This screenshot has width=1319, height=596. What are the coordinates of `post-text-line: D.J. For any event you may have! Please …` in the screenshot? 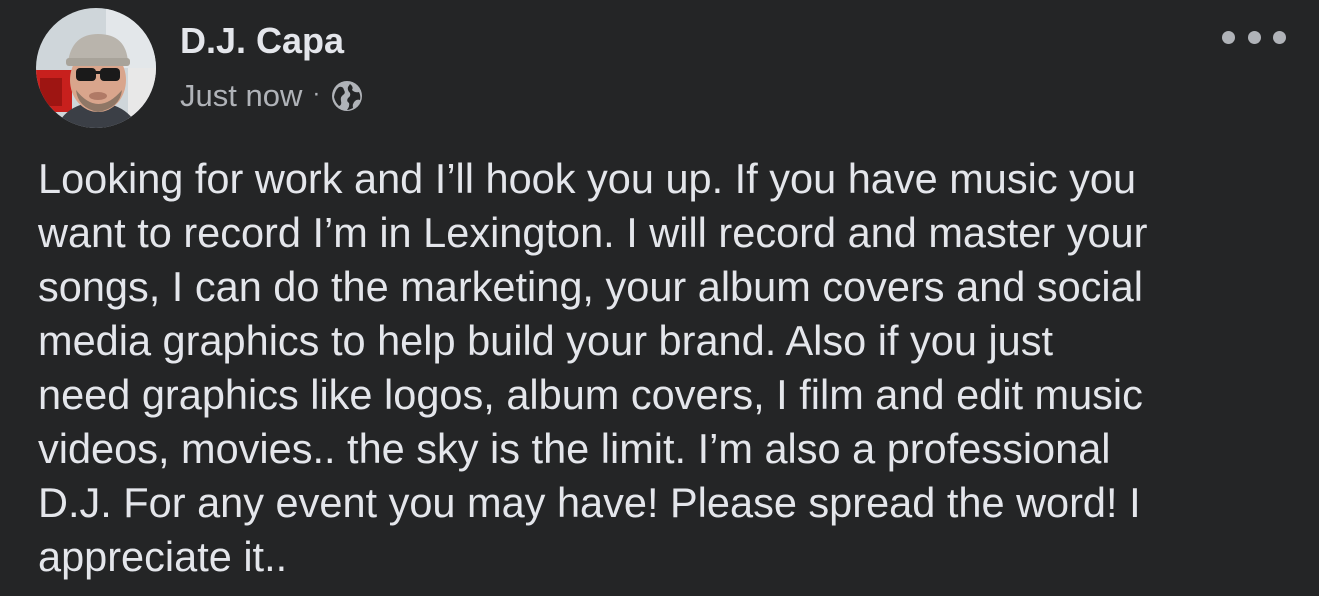 It's located at (589, 502).